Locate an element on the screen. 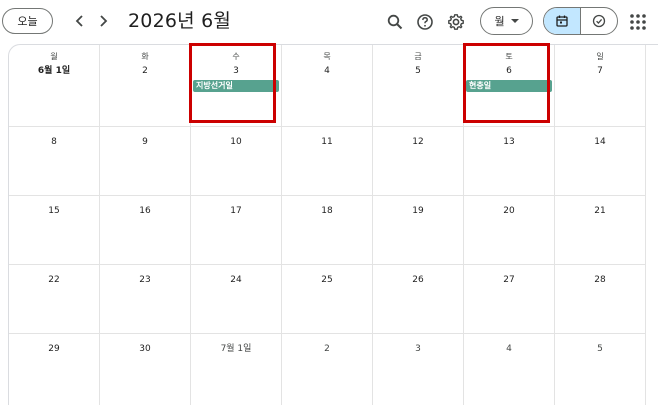 This screenshot has height=405, width=658. day-cell: 19 is located at coordinates (418, 230).